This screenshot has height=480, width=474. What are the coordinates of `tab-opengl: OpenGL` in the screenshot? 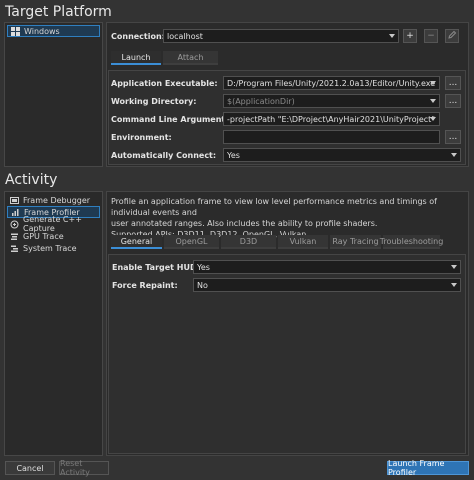 It's located at (191, 242).